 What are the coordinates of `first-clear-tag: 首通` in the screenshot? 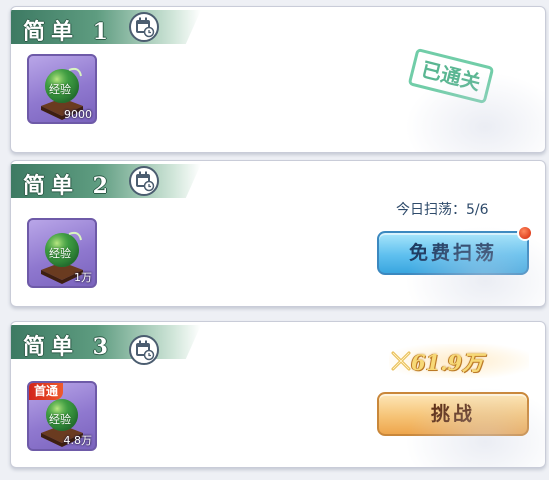 It's located at (46, 391).